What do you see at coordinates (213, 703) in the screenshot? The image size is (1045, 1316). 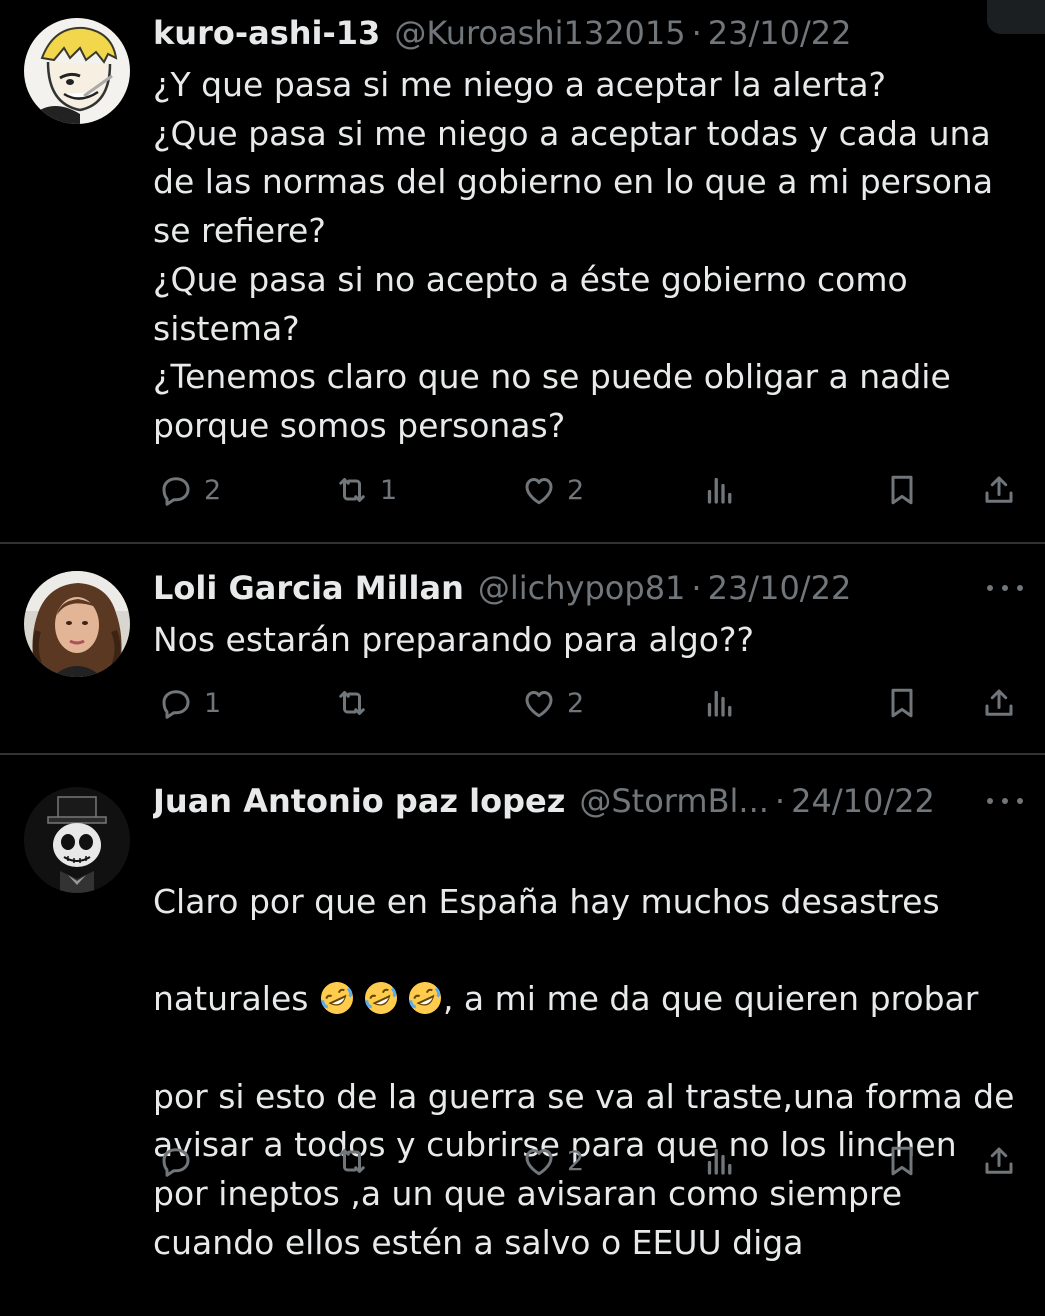 I see `reply-count: 1` at bounding box center [213, 703].